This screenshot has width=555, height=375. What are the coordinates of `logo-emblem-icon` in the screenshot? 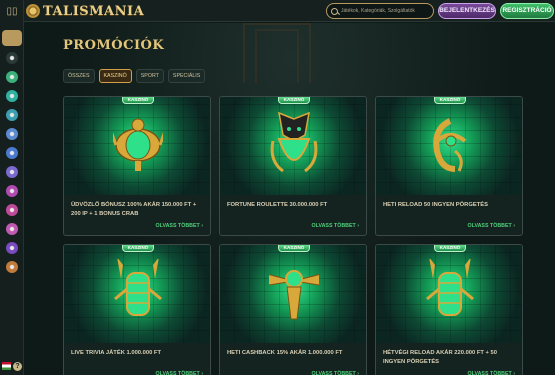 It's located at (33, 11).